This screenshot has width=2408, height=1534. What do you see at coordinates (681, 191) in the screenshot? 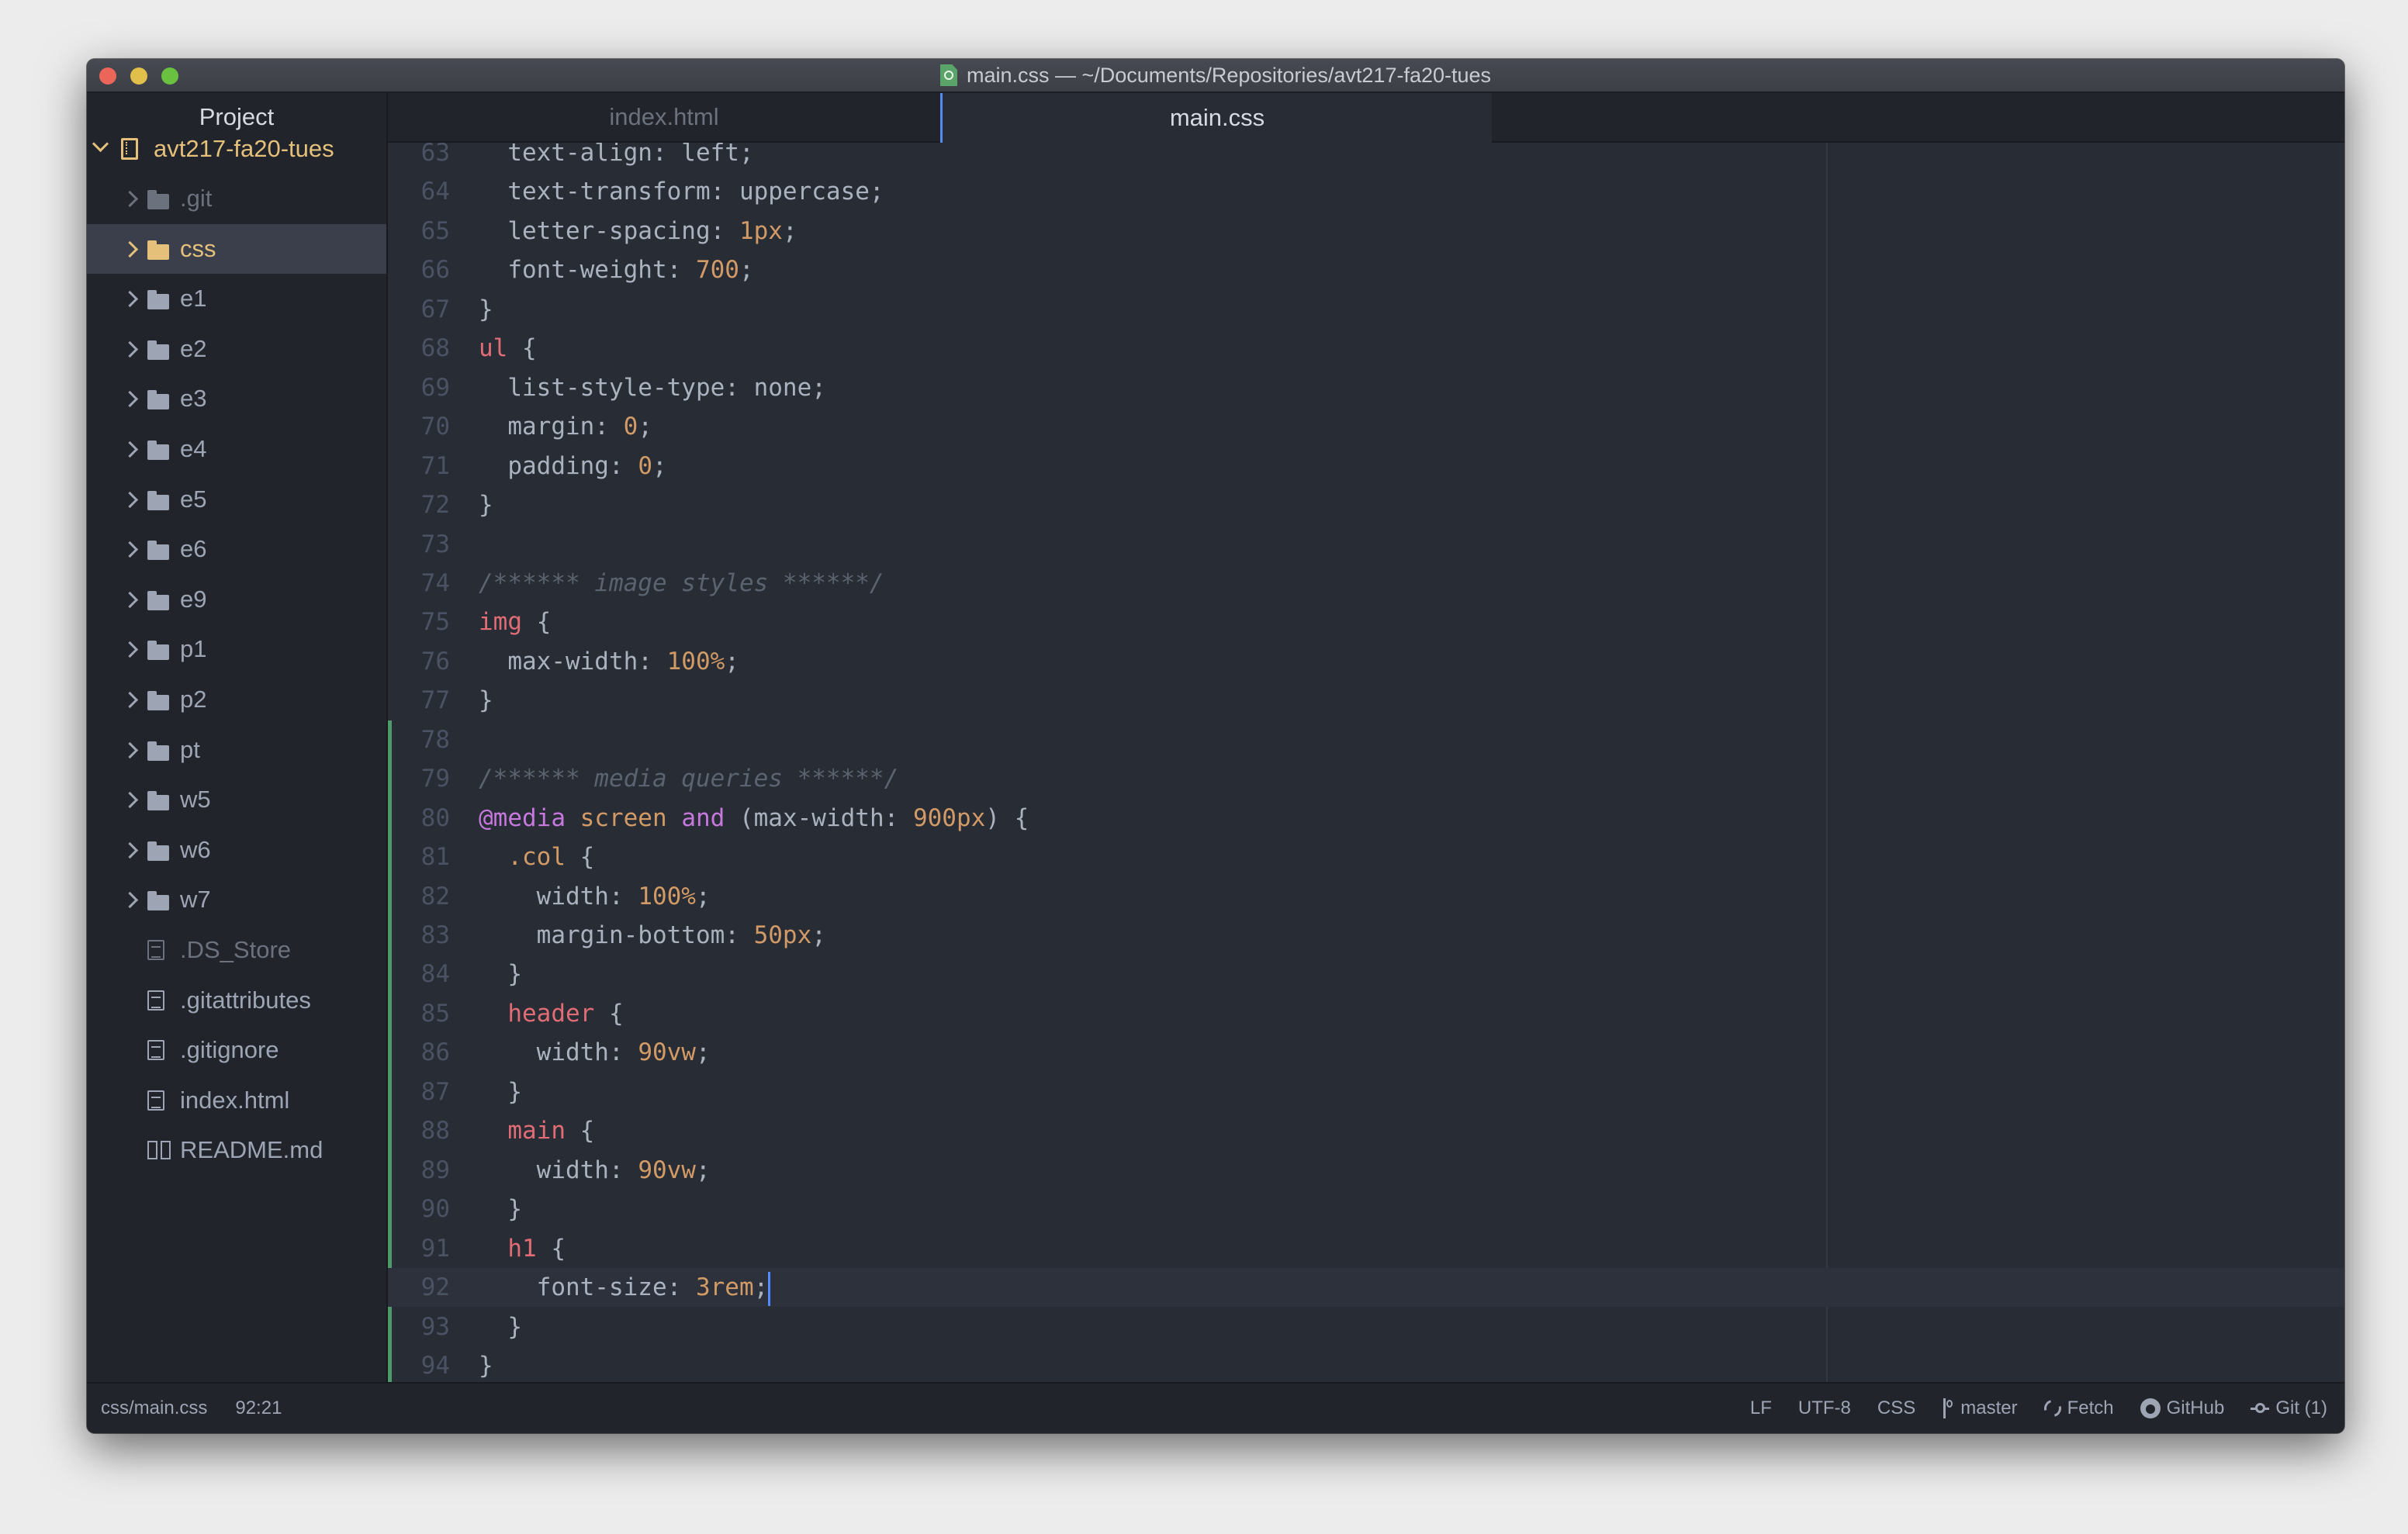
I see `line-code: text-transform: uppercase;` at bounding box center [681, 191].